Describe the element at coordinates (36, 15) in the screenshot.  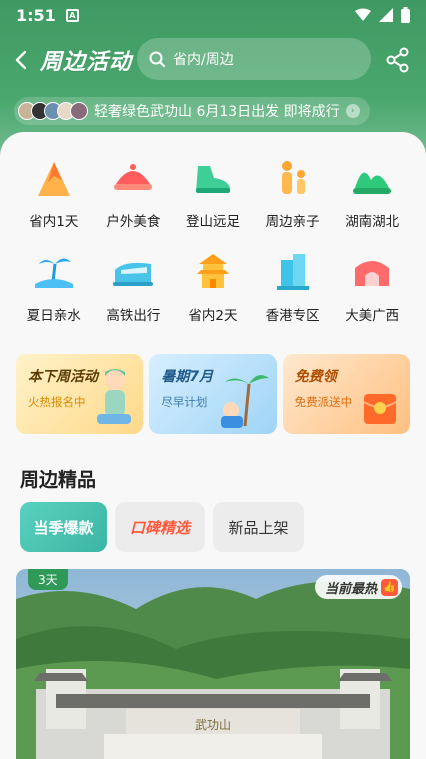
I see `status-time: 1:51` at that location.